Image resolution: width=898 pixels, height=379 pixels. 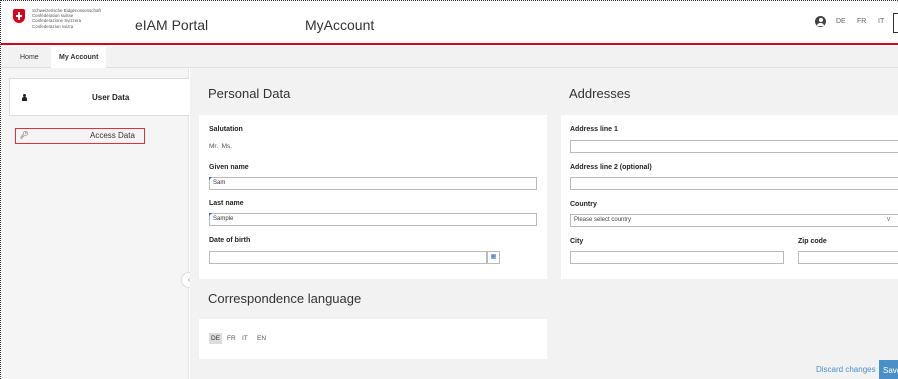 I want to click on address-line1-input, so click(x=734, y=146).